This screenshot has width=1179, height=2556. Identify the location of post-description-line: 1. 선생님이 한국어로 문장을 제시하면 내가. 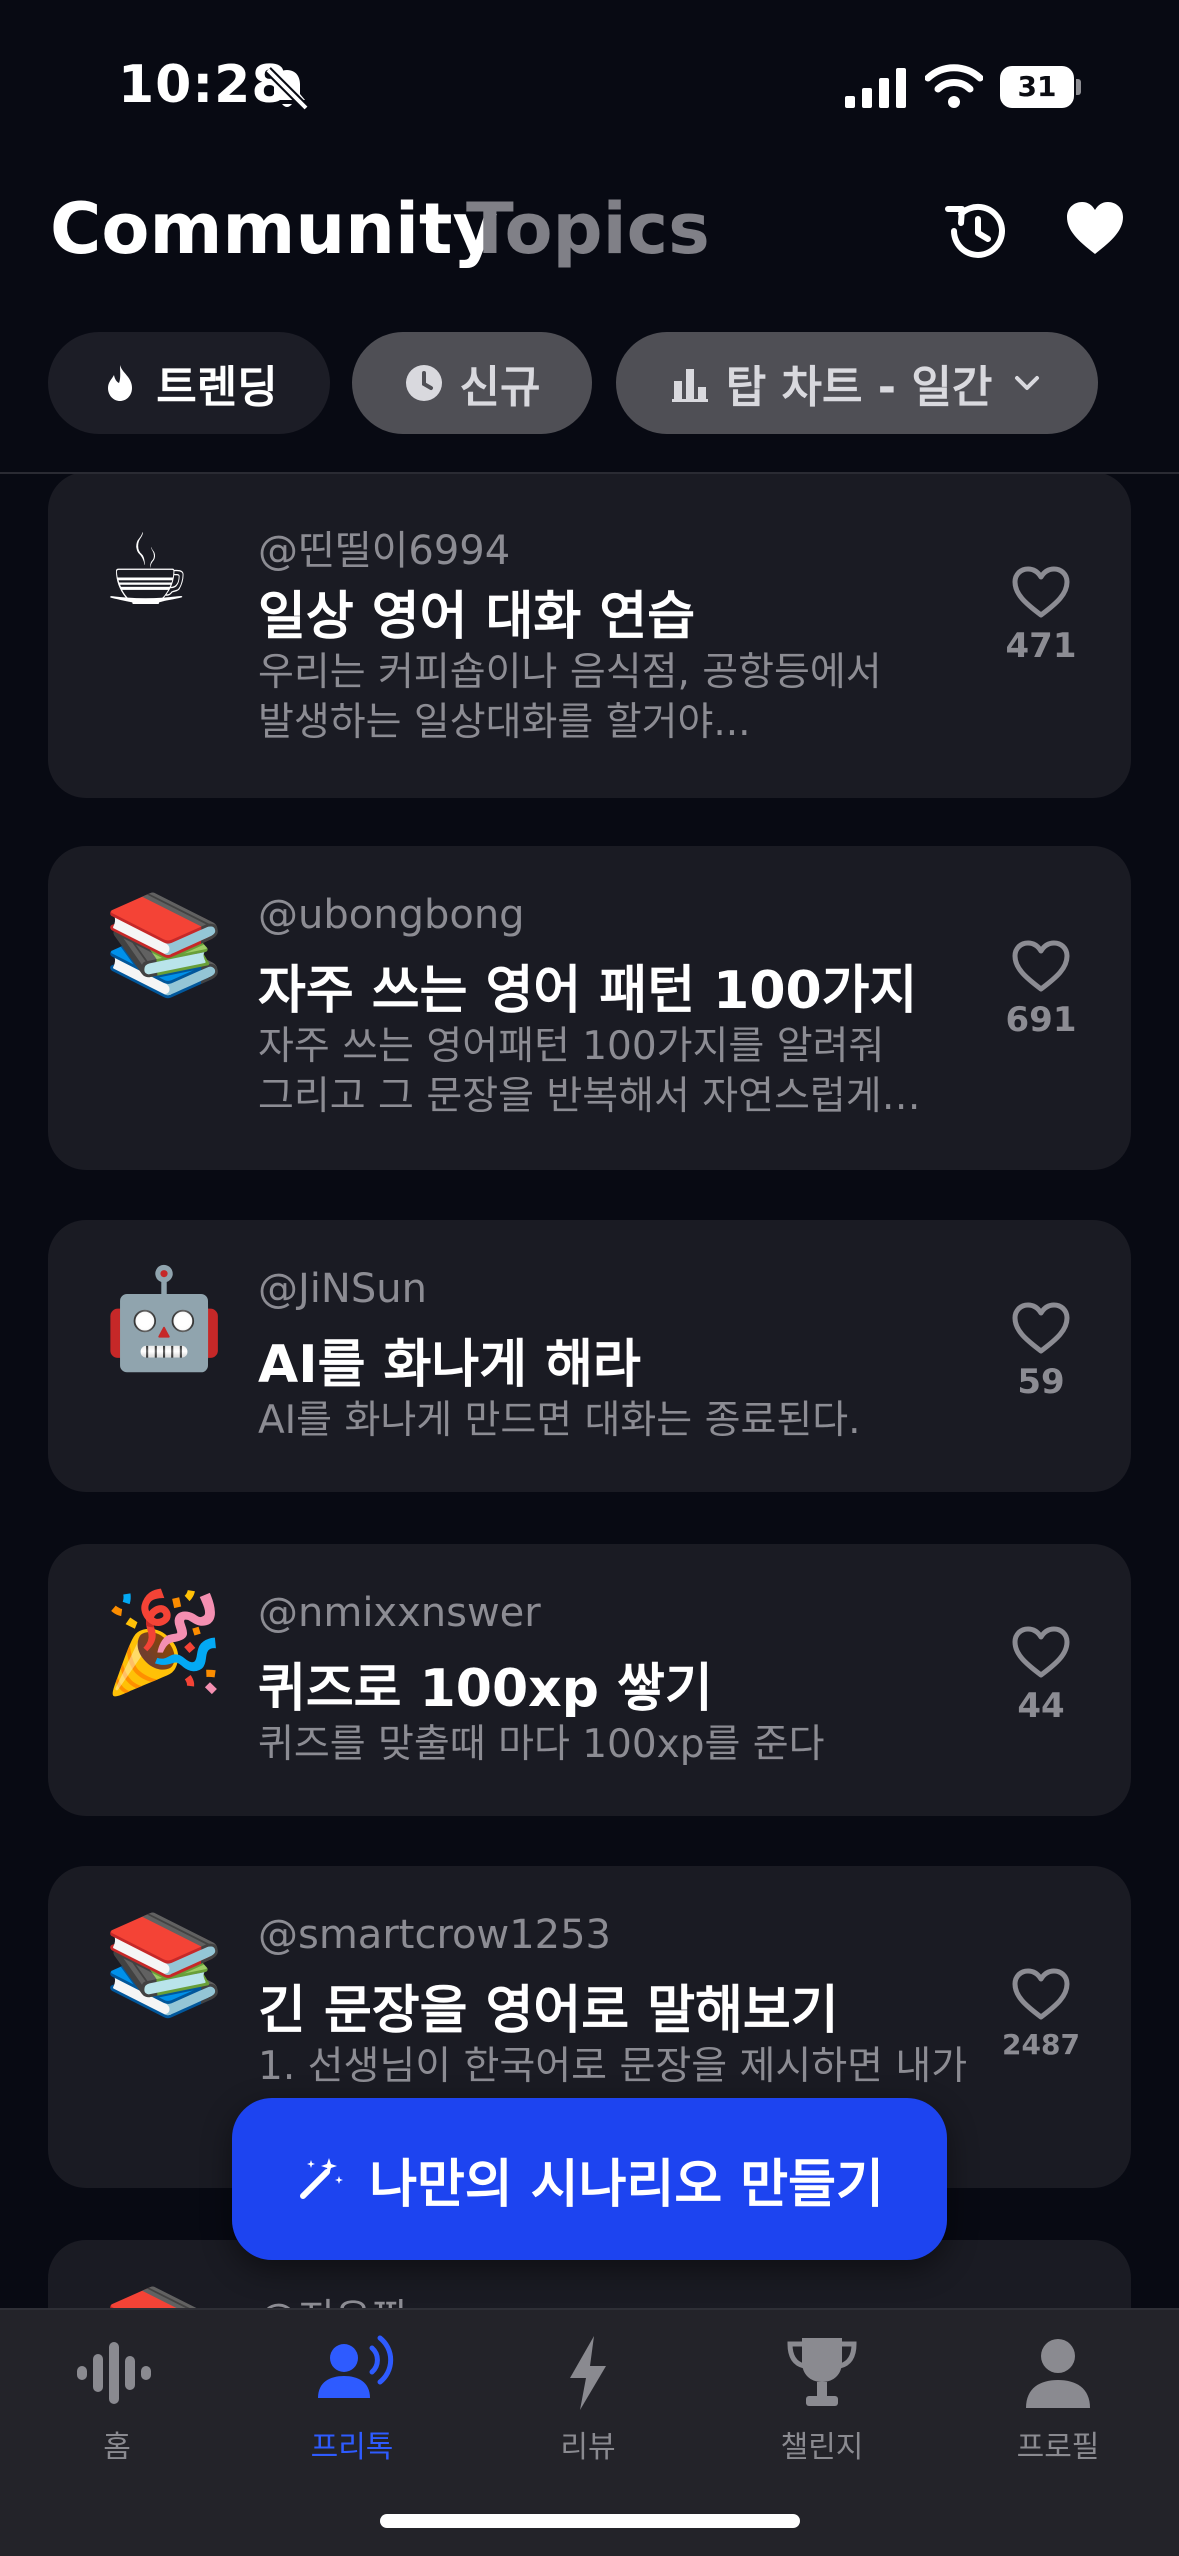
(613, 2066).